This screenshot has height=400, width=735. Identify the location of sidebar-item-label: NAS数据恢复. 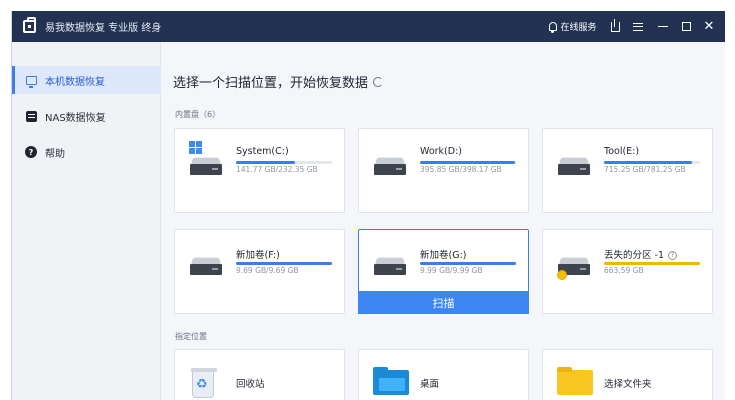
(75, 118).